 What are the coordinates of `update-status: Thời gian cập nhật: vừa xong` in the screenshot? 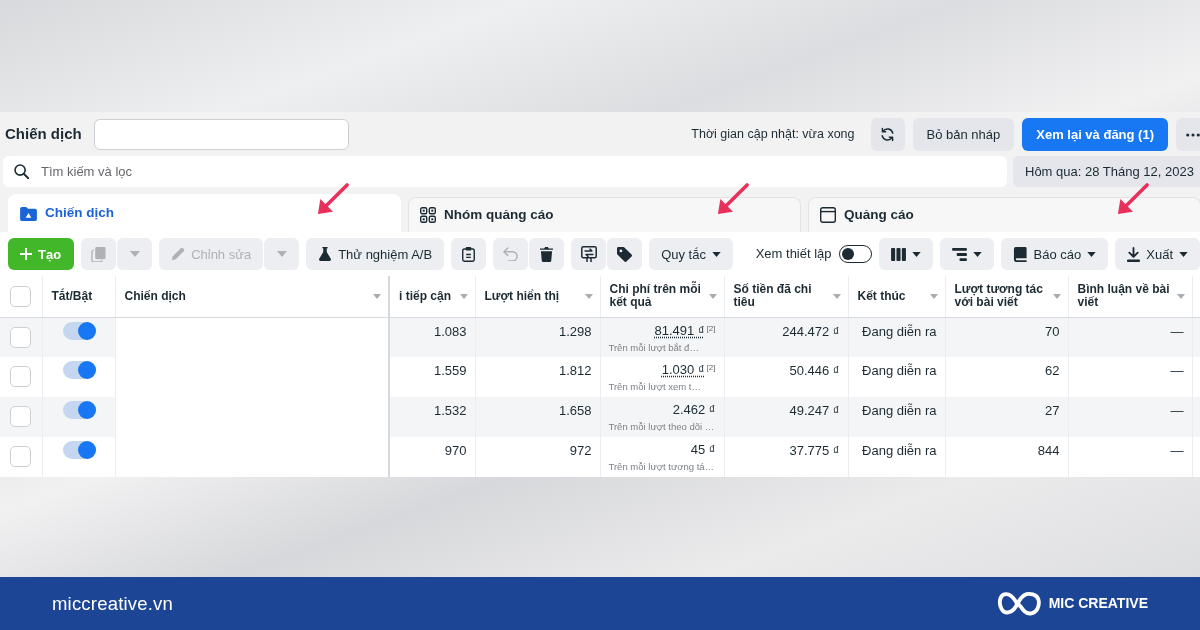 It's located at (773, 135).